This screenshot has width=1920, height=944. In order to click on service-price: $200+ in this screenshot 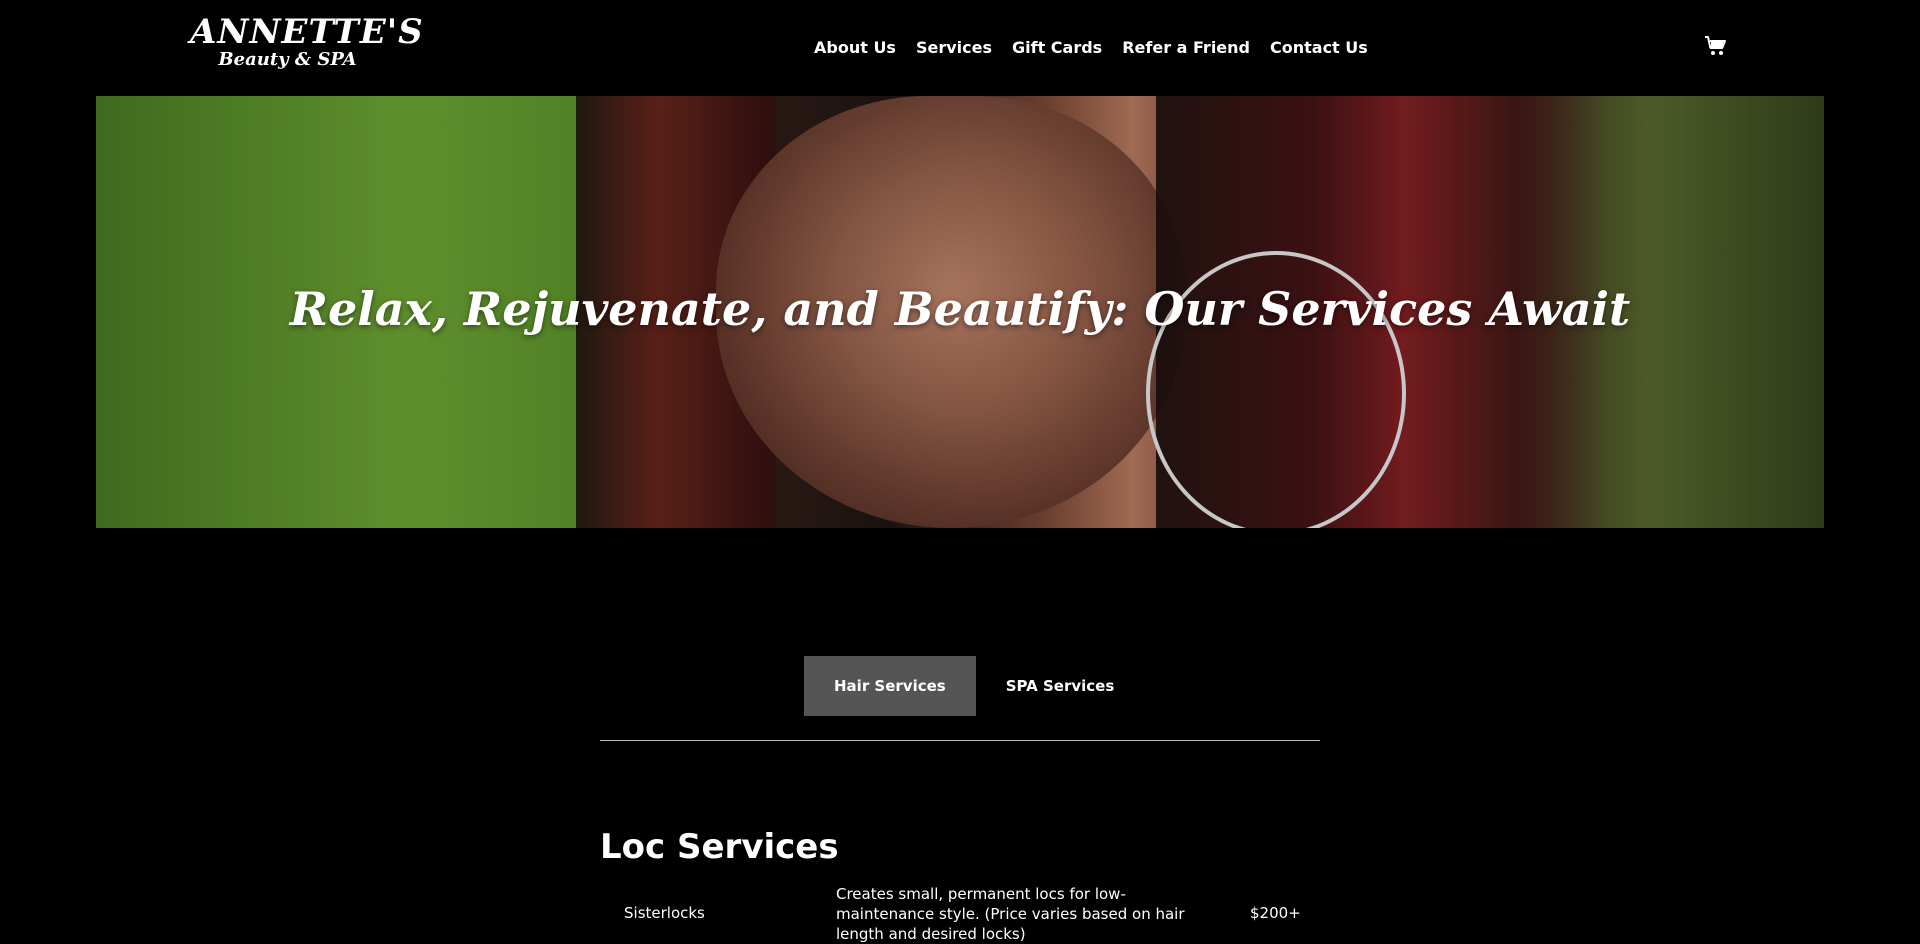, I will do `click(1275, 913)`.